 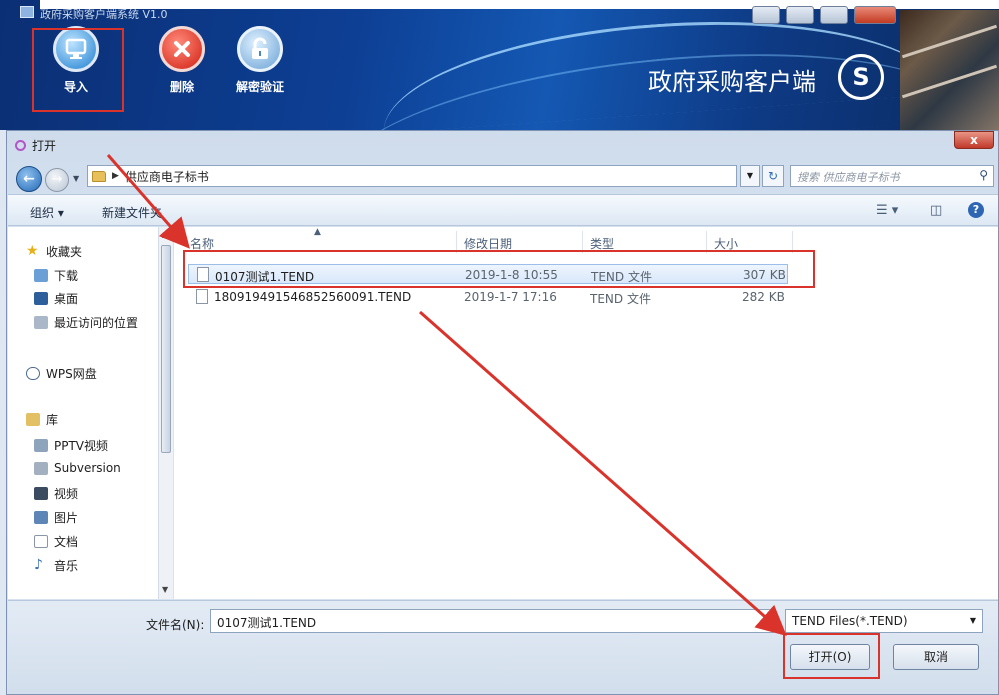 What do you see at coordinates (182, 49) in the screenshot?
I see `delete-x-icon` at bounding box center [182, 49].